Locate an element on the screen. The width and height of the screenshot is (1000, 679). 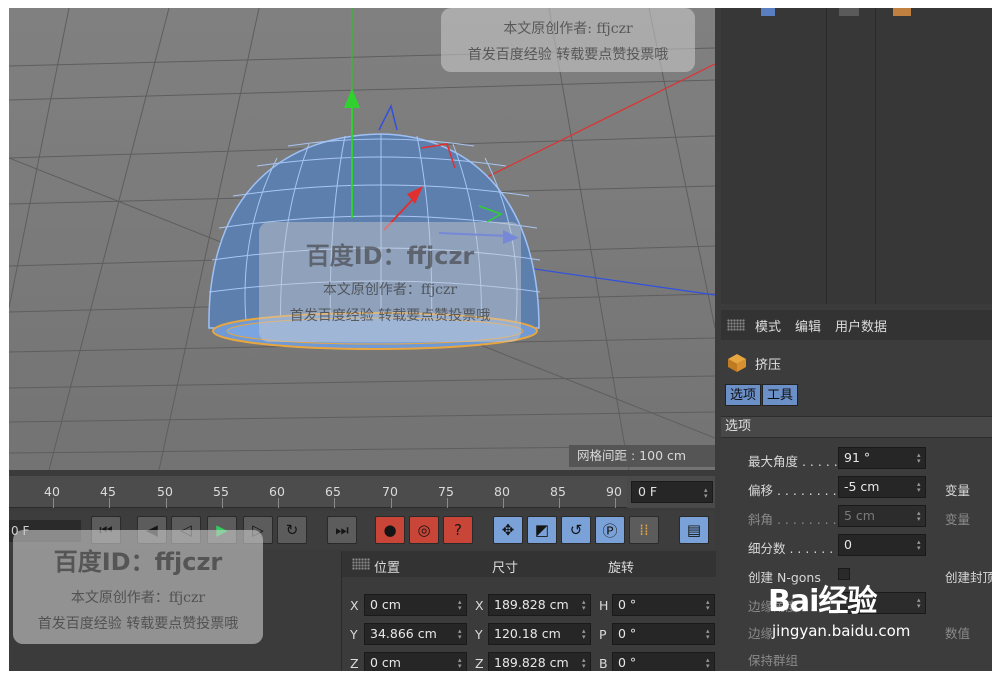
parameter-icon: Ⓟ is located at coordinates (610, 530).